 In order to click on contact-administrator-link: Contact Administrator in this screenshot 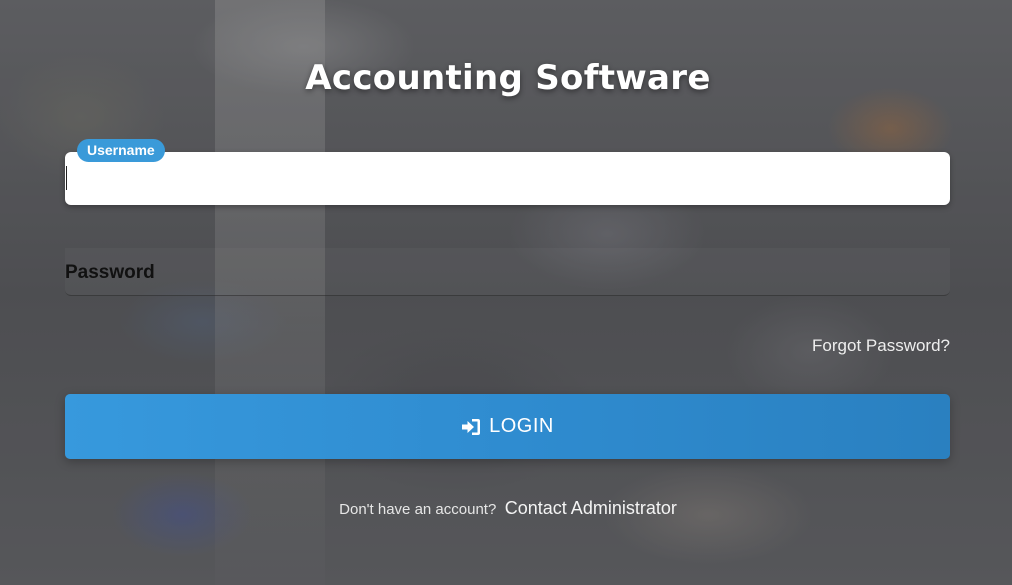, I will do `click(591, 508)`.